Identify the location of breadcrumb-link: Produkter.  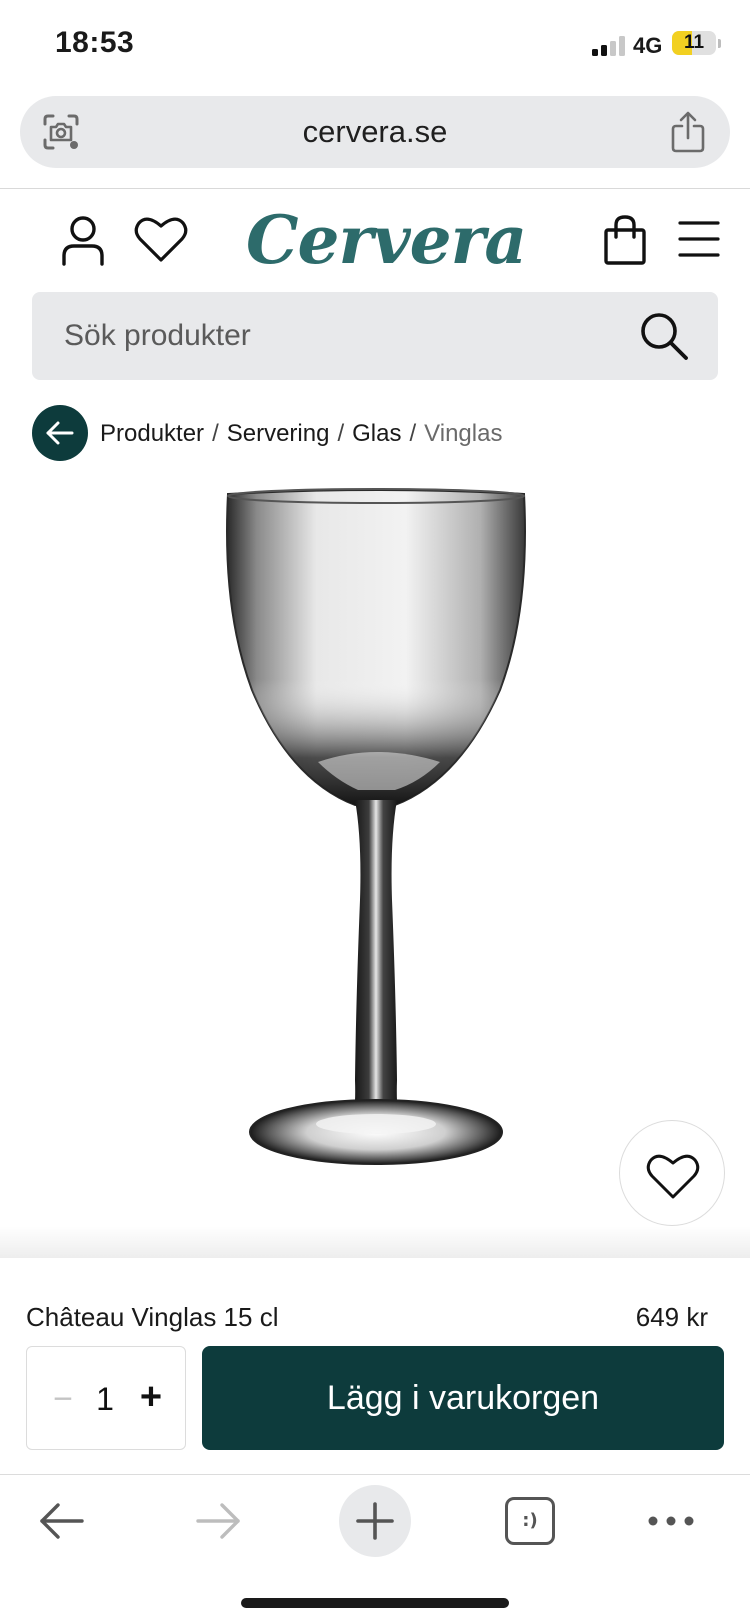
(152, 433).